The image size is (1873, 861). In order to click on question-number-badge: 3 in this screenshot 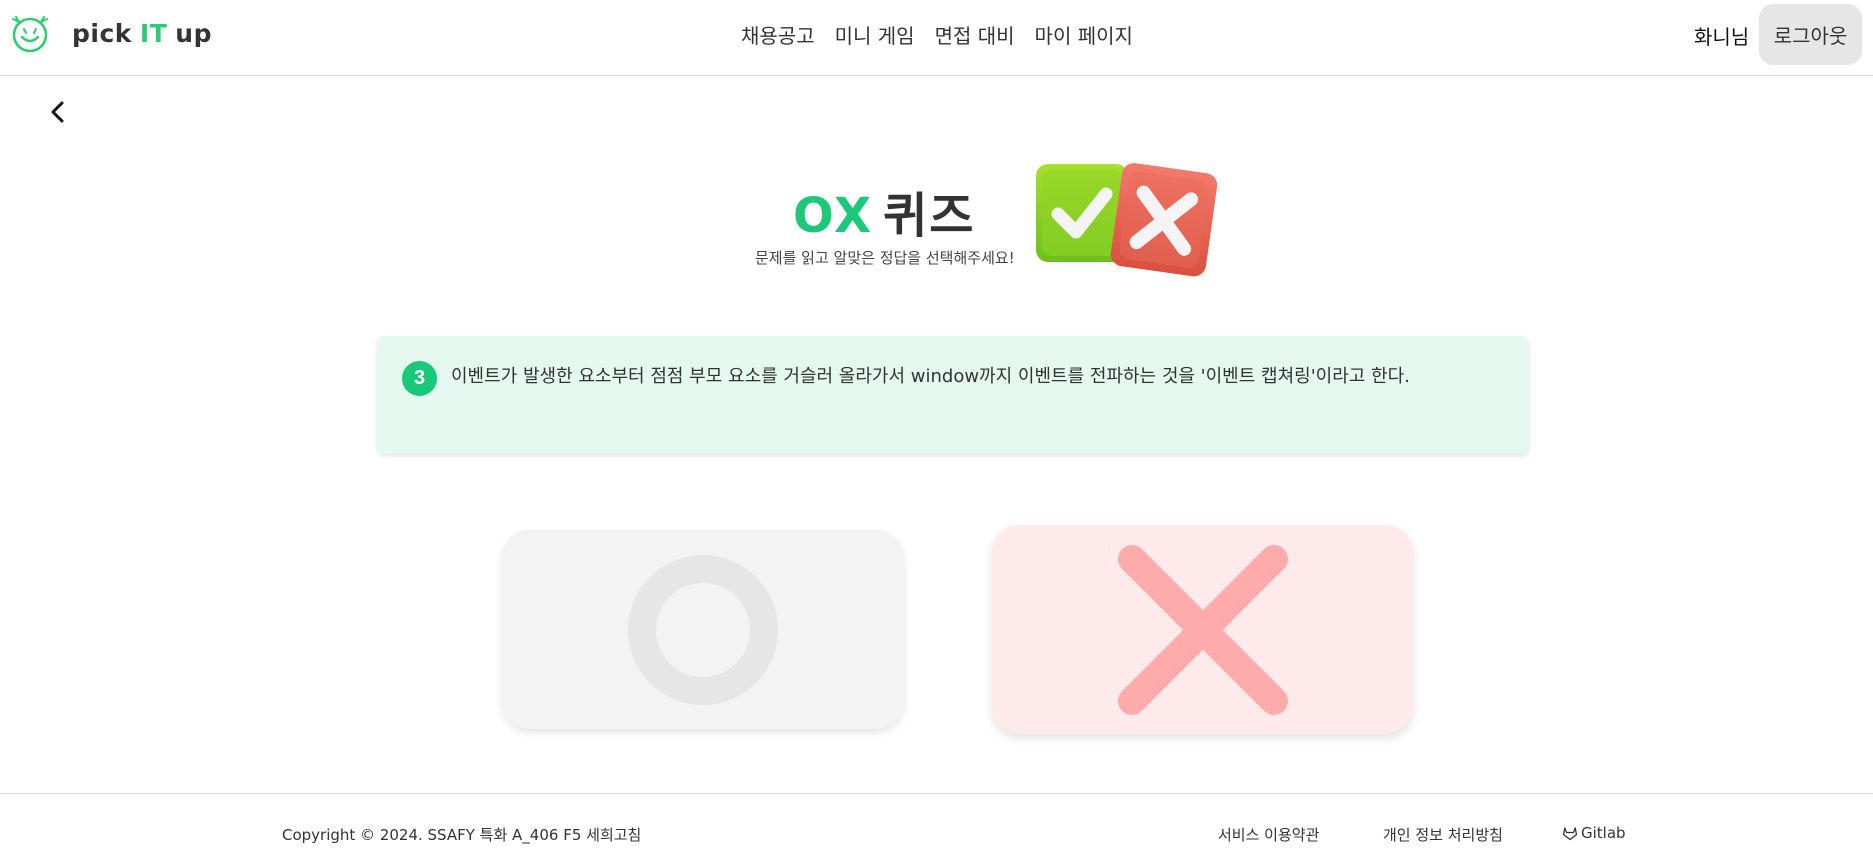, I will do `click(419, 378)`.